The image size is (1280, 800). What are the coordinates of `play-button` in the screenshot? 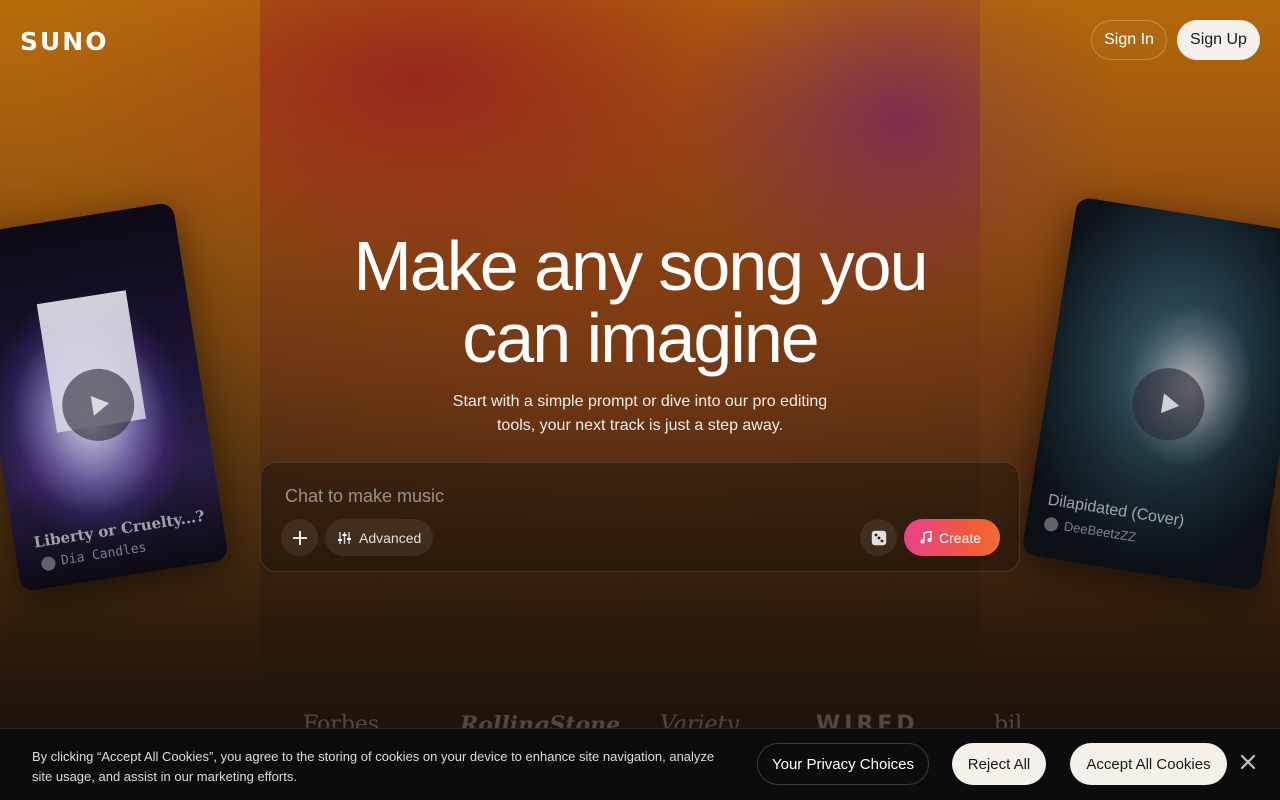 It's located at (1168, 404).